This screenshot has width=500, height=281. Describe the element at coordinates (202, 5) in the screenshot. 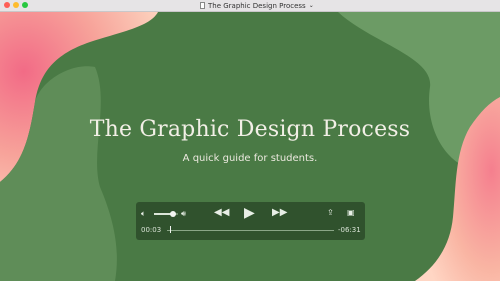

I see `document-icon` at that location.